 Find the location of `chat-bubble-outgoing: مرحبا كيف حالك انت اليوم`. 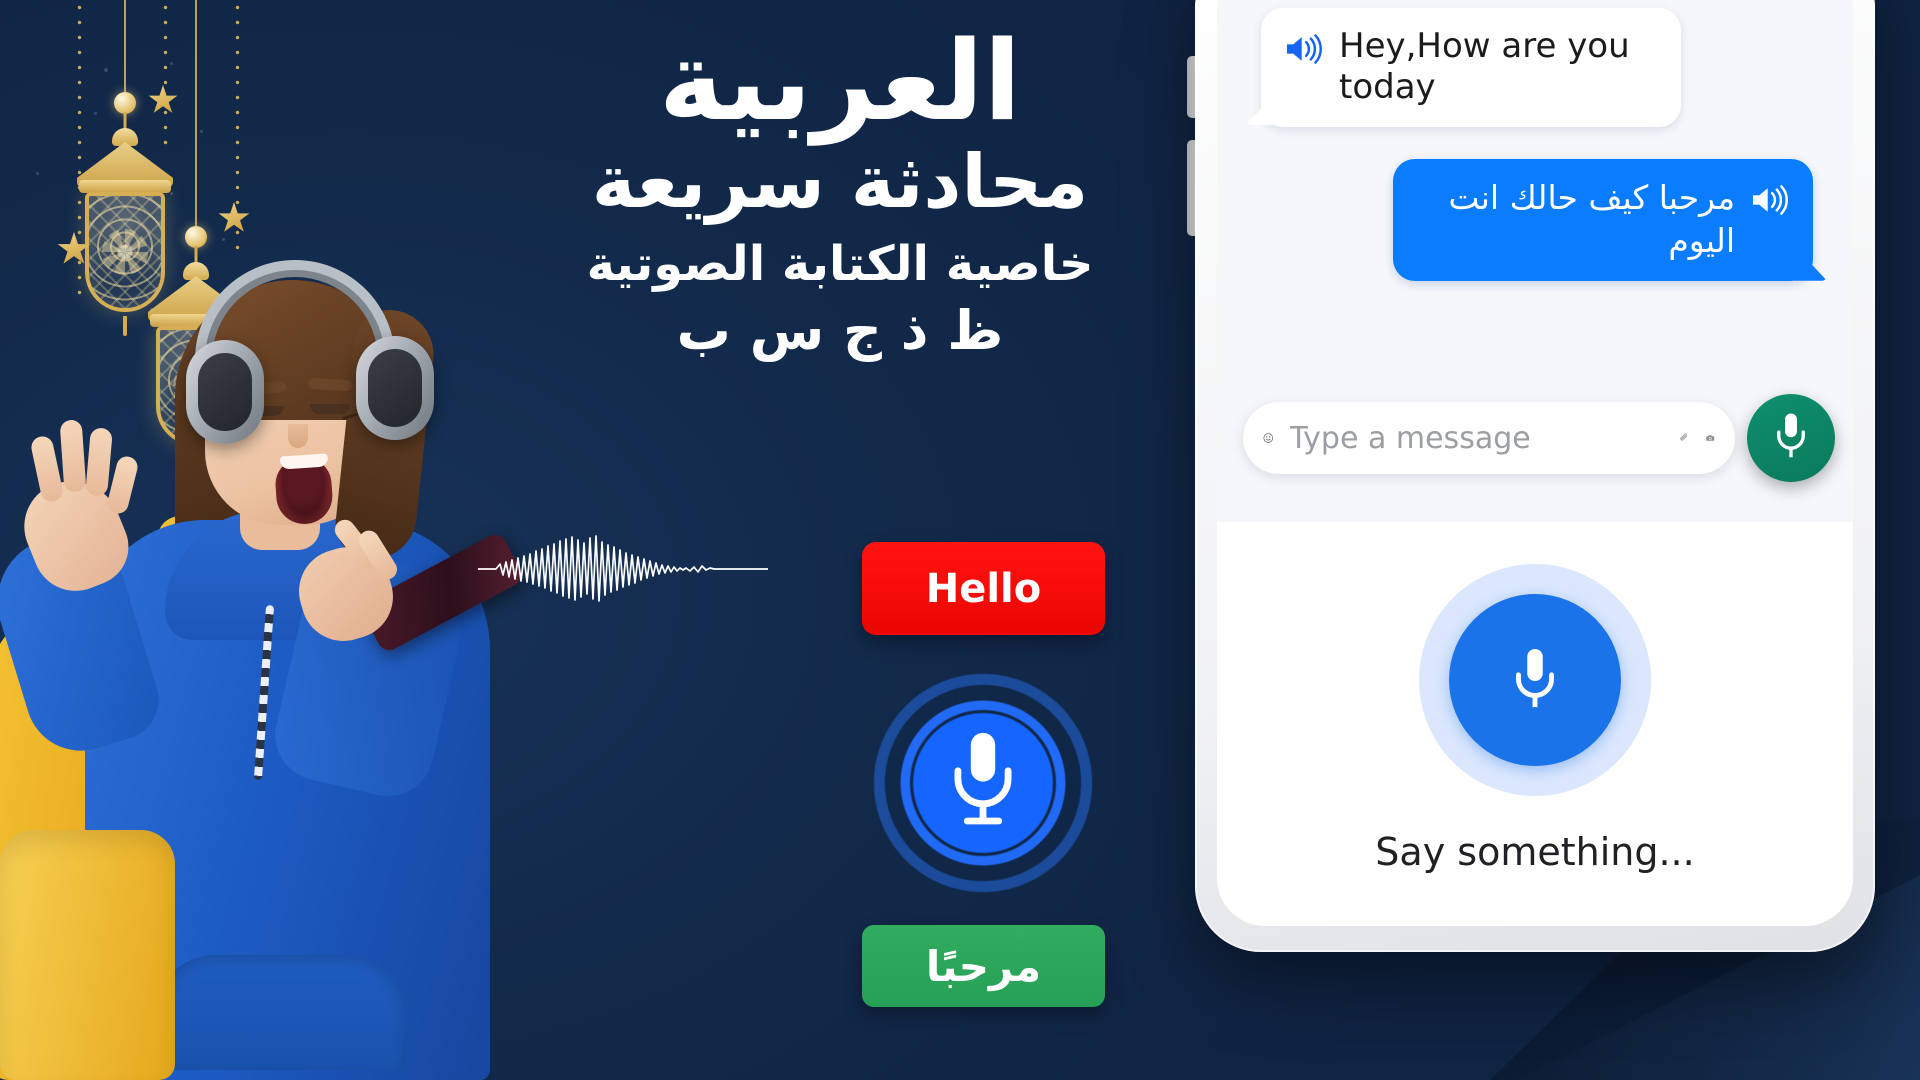

chat-bubble-outgoing: مرحبا كيف حالك انت اليوم is located at coordinates (1603, 219).